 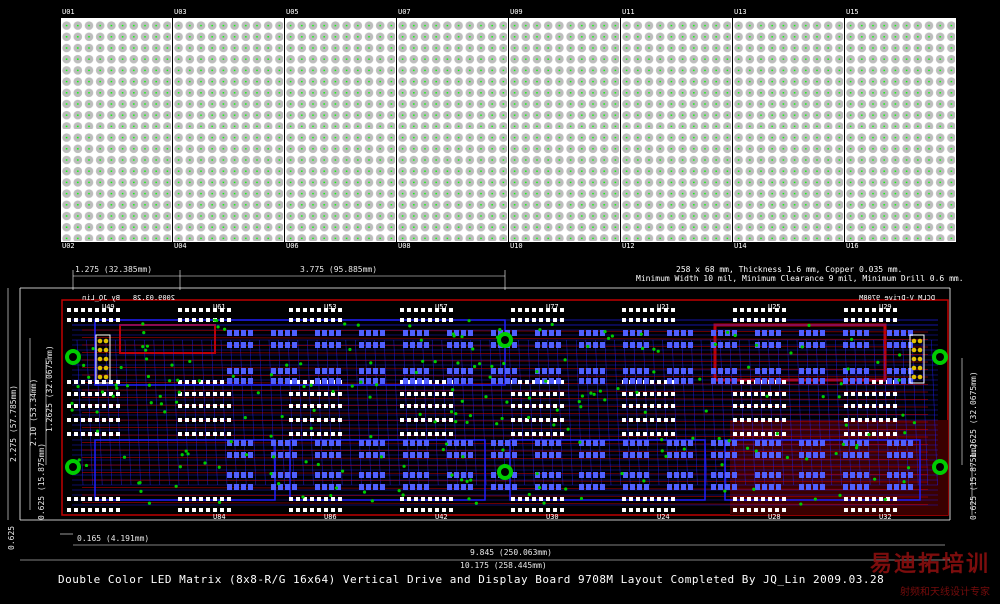 What do you see at coordinates (897, 298) in the screenshot?
I see `board-label: DCLM V-Drive 9708M` at bounding box center [897, 298].